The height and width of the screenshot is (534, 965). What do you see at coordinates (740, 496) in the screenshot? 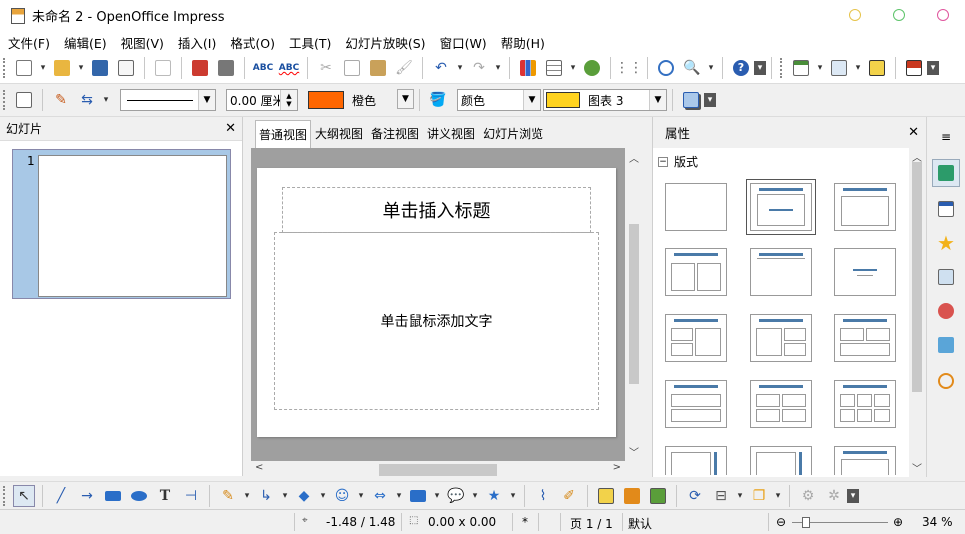
I see `align-dropdown-arrow-icon: ▾` at bounding box center [740, 496].